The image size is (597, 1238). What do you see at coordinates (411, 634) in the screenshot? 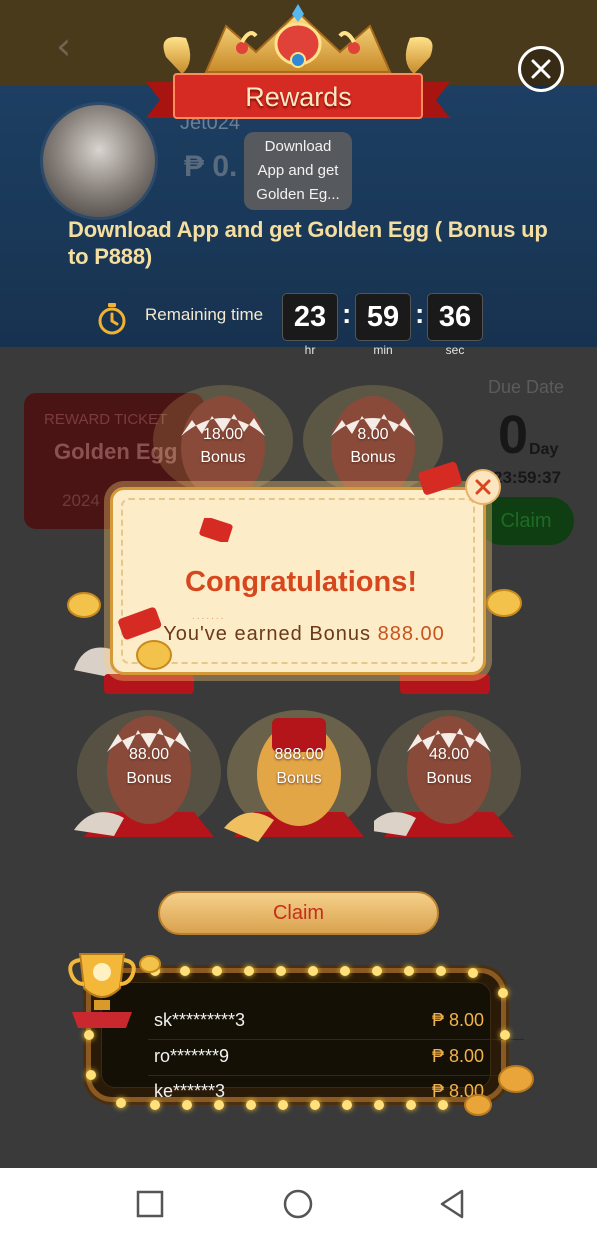
I see `modal-amount: 888.00` at bounding box center [411, 634].